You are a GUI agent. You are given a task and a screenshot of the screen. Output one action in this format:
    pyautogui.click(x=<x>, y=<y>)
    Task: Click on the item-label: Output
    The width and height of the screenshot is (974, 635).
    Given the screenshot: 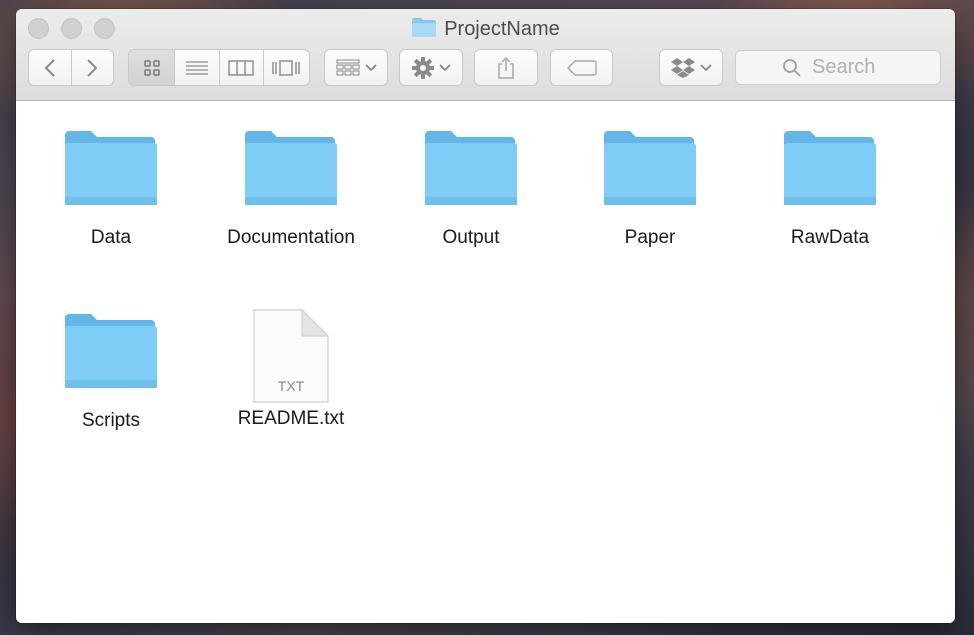 What is the action you would take?
    pyautogui.click(x=471, y=237)
    